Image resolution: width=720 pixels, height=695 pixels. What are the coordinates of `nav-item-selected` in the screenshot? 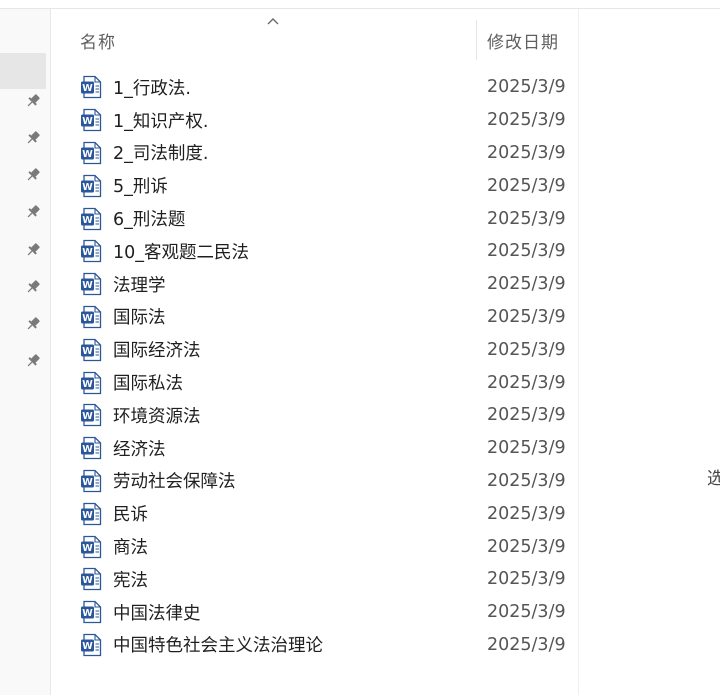 It's located at (23, 71).